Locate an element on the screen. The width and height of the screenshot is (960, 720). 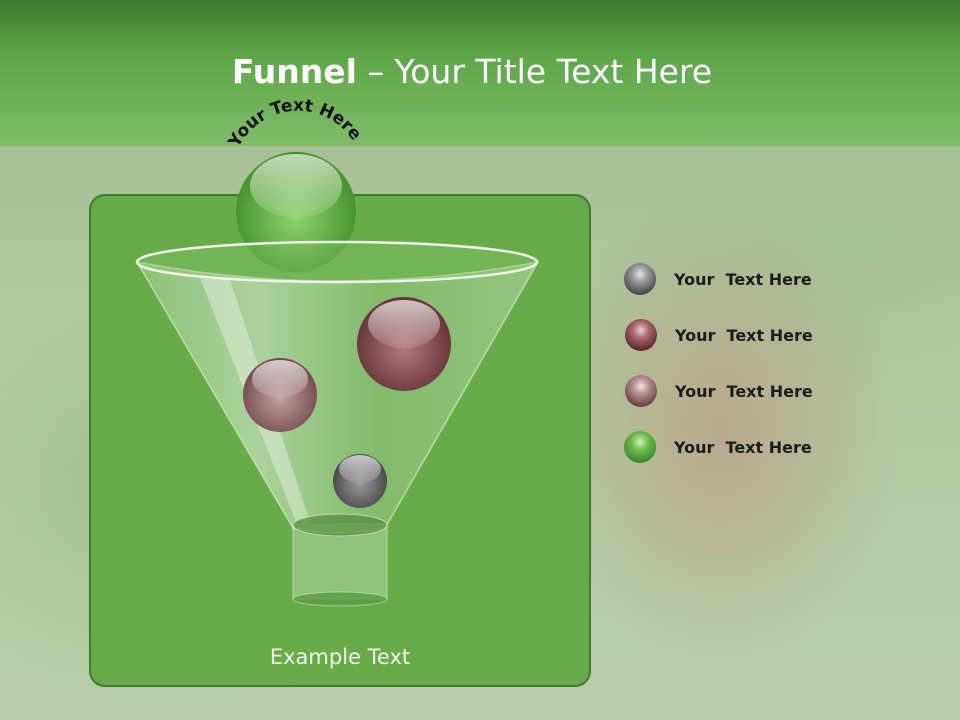
legend-item-1: Your Text Here is located at coordinates (718, 279).